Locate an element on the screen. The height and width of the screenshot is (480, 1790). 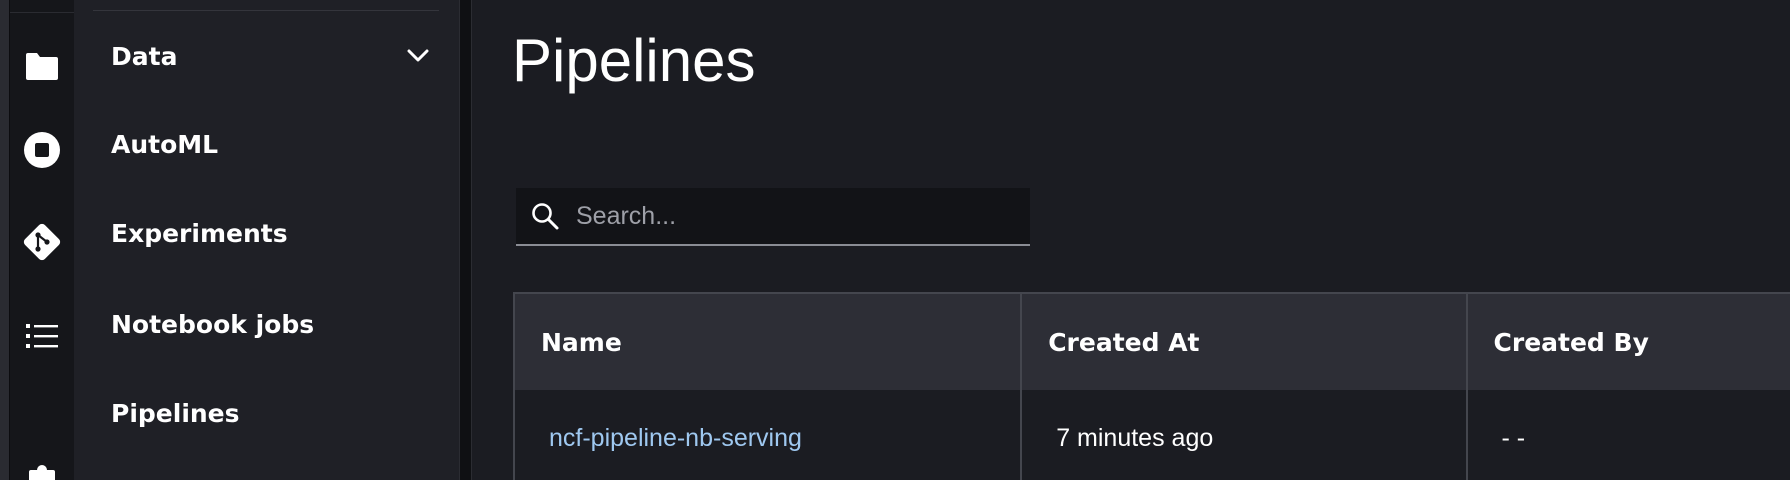
search-input is located at coordinates (802, 216).